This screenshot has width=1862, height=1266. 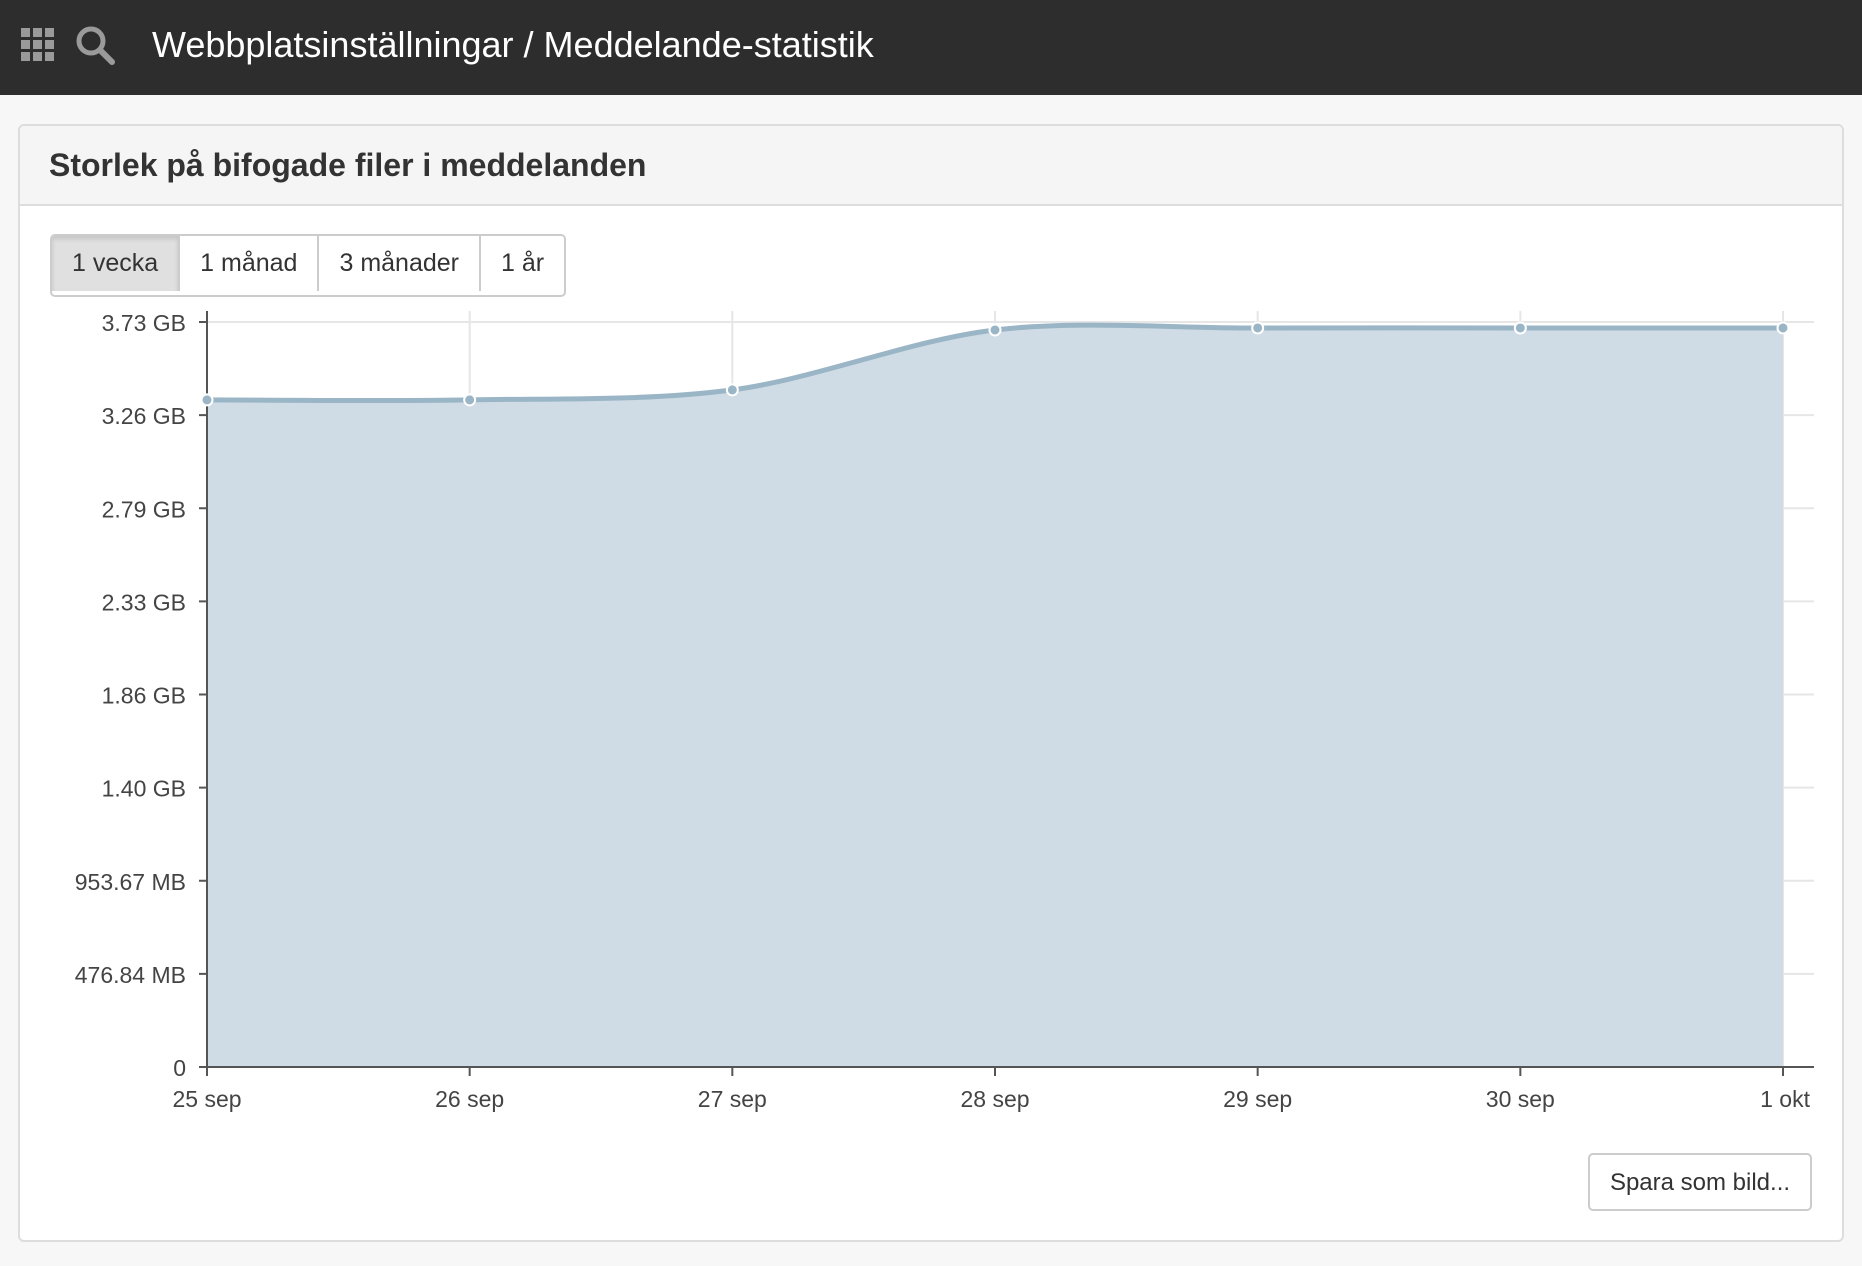 I want to click on x-tick-label: 30 sep, so click(x=1520, y=1099).